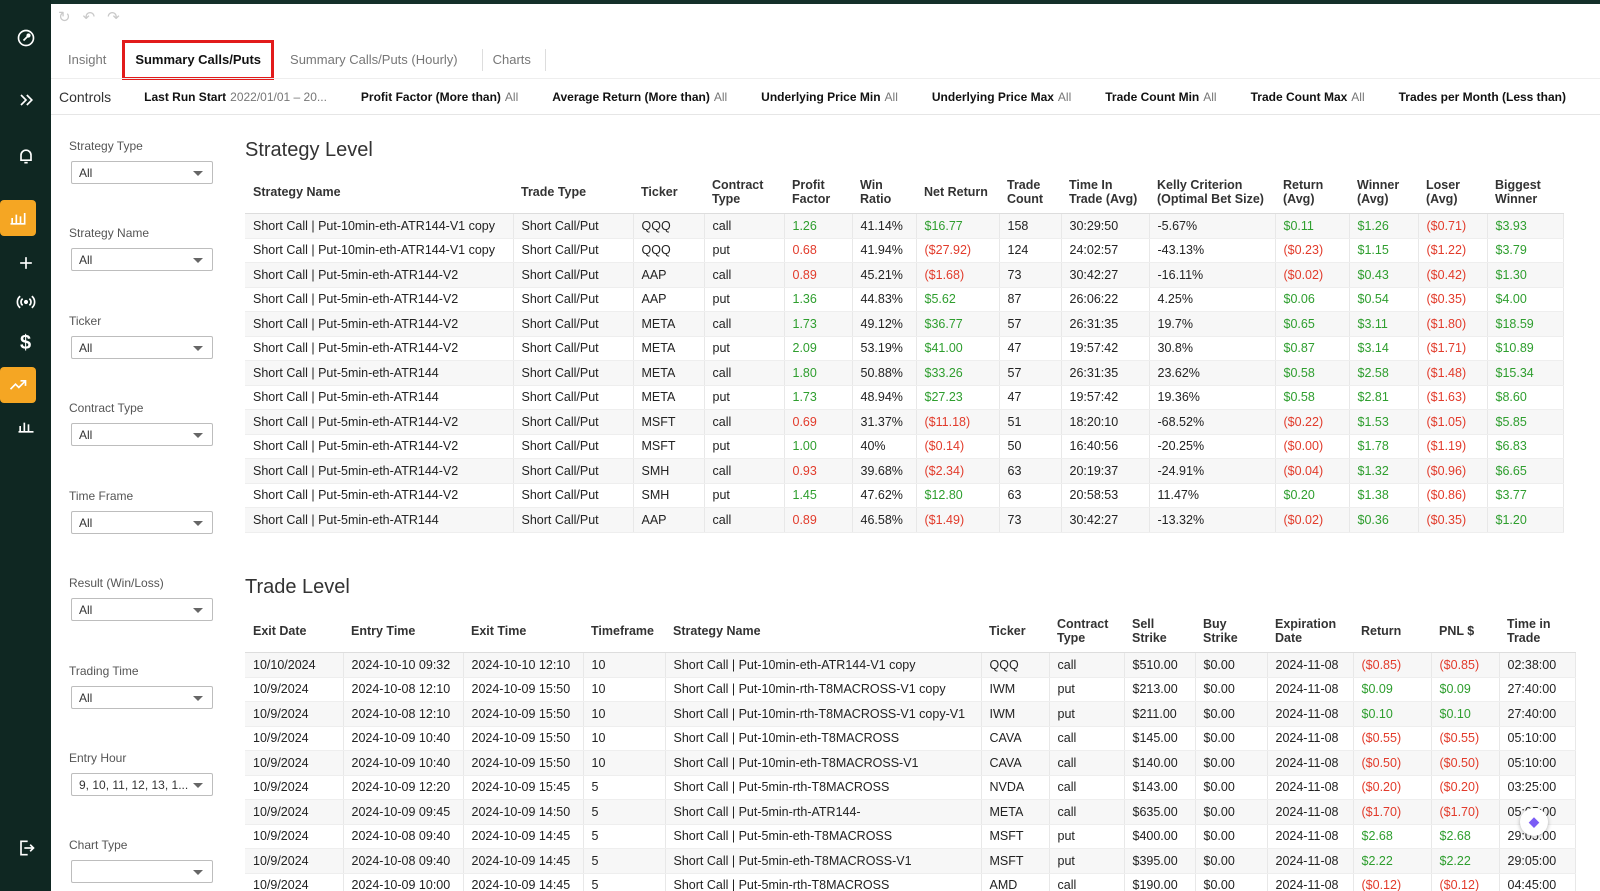 This screenshot has width=1600, height=891. Describe the element at coordinates (624, 631) in the screenshot. I see `column-header: Timeframe` at that location.